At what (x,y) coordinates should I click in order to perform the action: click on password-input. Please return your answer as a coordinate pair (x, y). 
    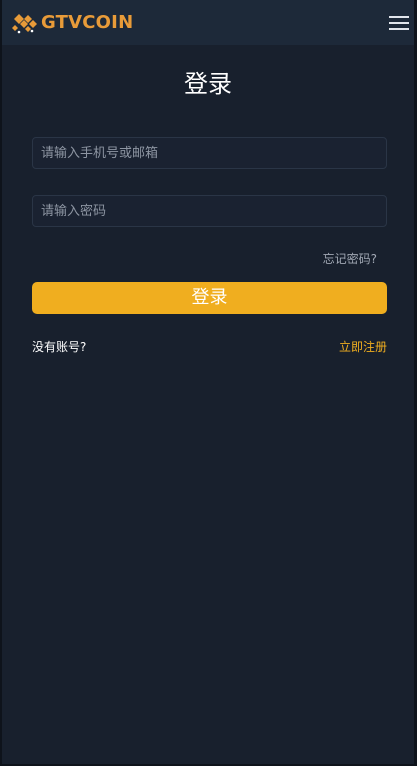
    Looking at the image, I should click on (209, 211).